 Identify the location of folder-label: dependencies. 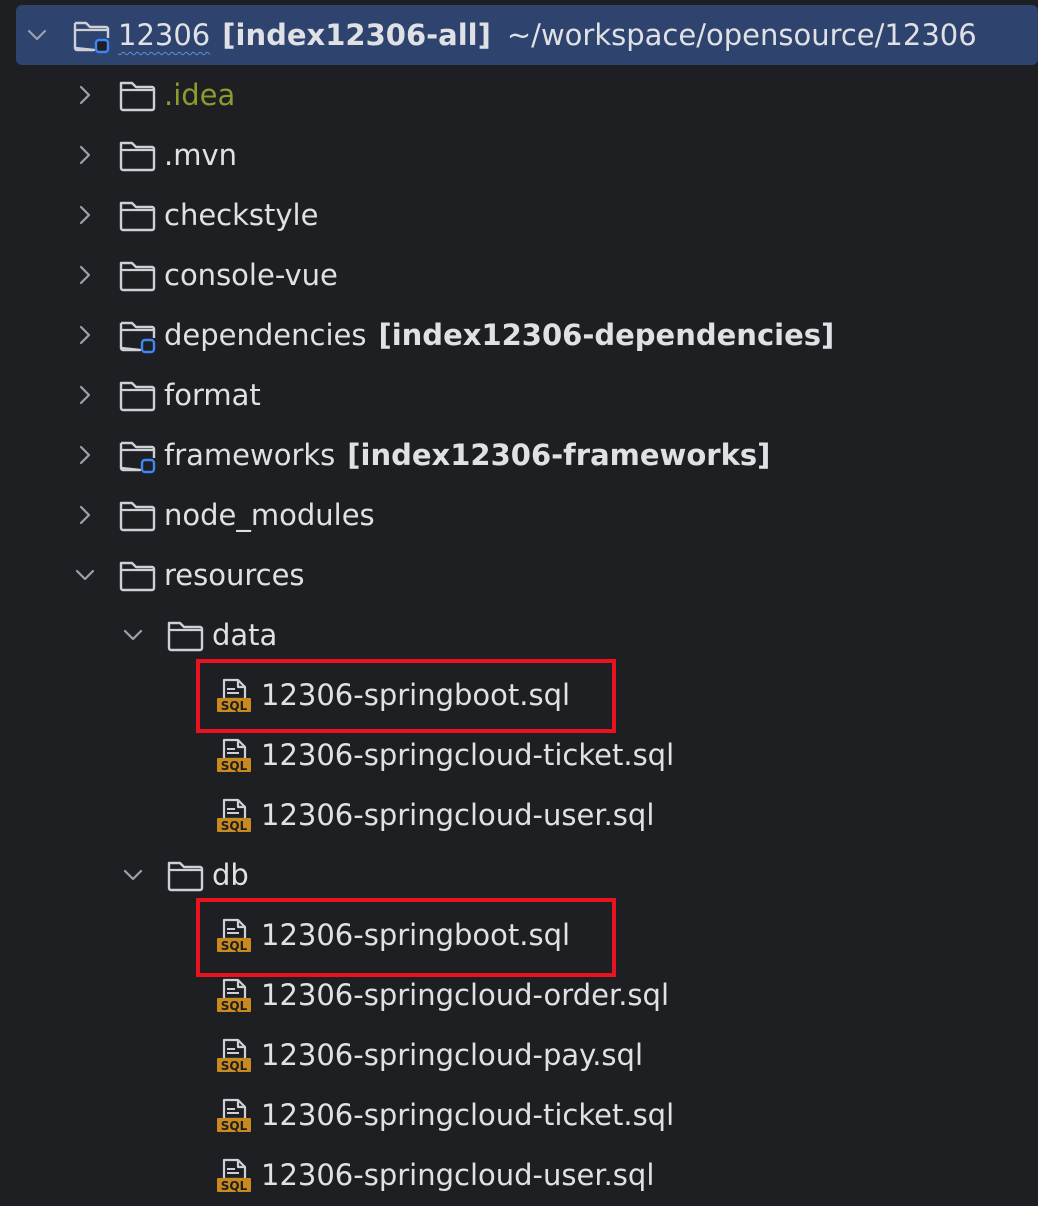
(265, 335).